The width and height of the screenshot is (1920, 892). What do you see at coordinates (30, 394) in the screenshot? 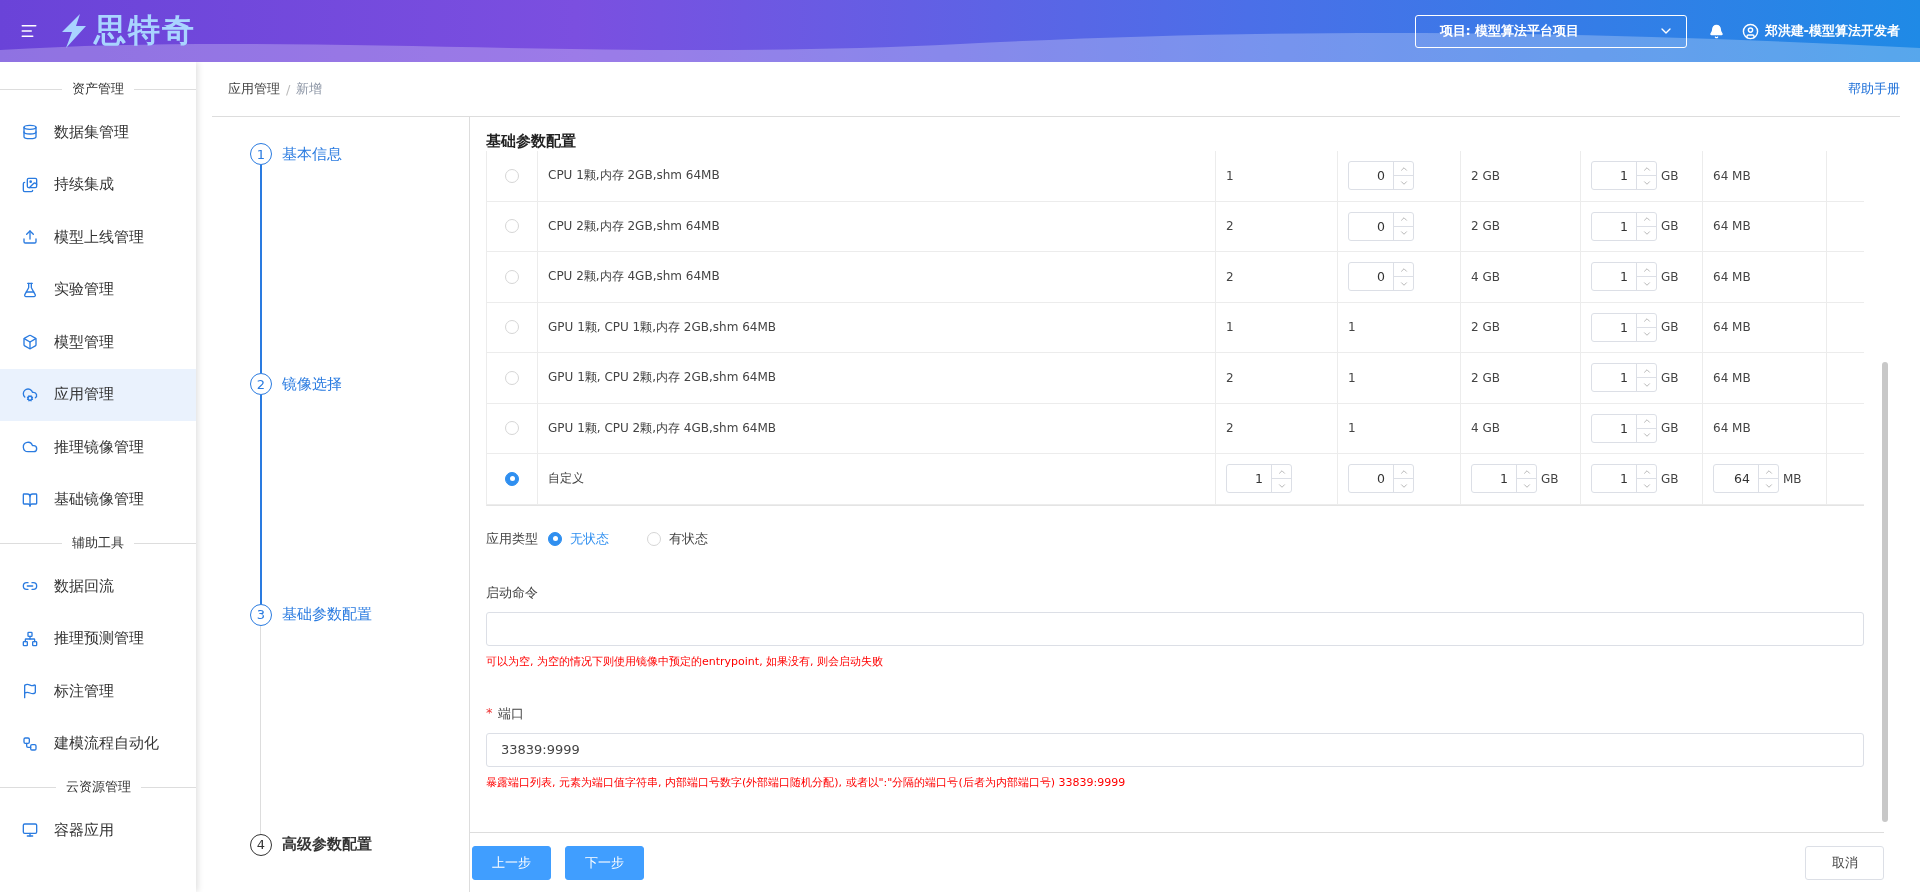
I see `cloud-gear-icon` at bounding box center [30, 394].